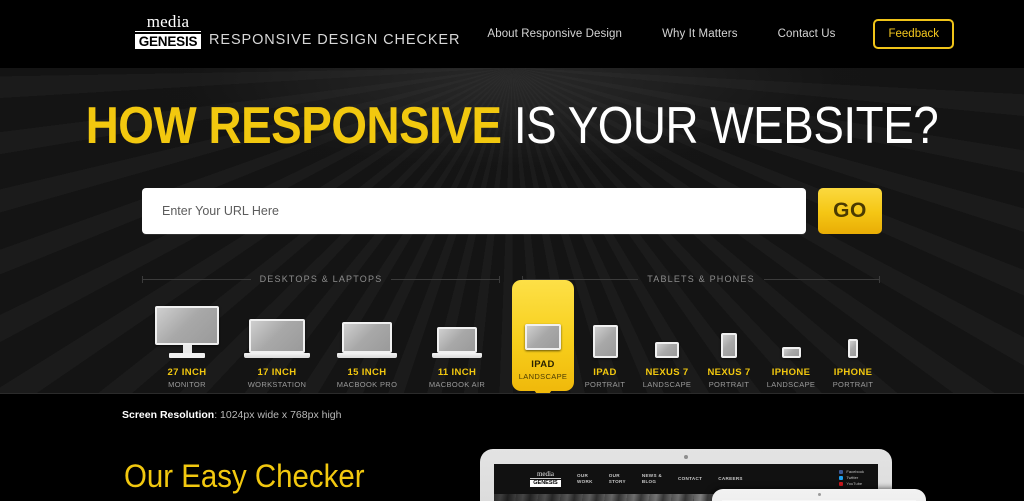  I want to click on device-option-iphone-landscape: IPHONE LANDSCAPE, so click(791, 338).